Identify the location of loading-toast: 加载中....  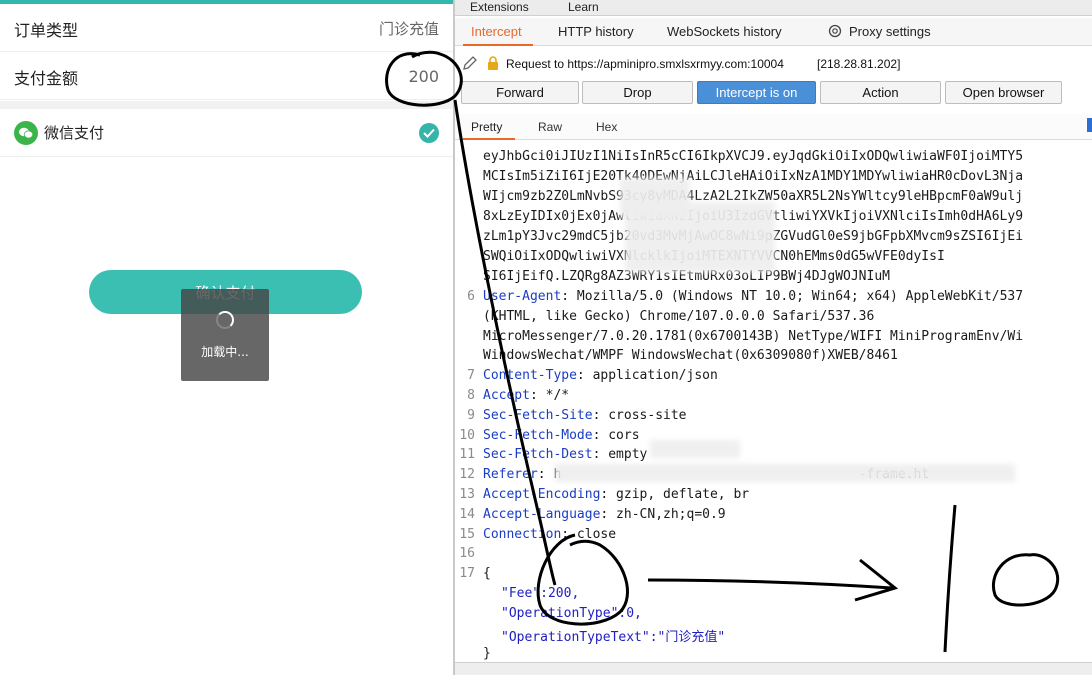
(225, 335).